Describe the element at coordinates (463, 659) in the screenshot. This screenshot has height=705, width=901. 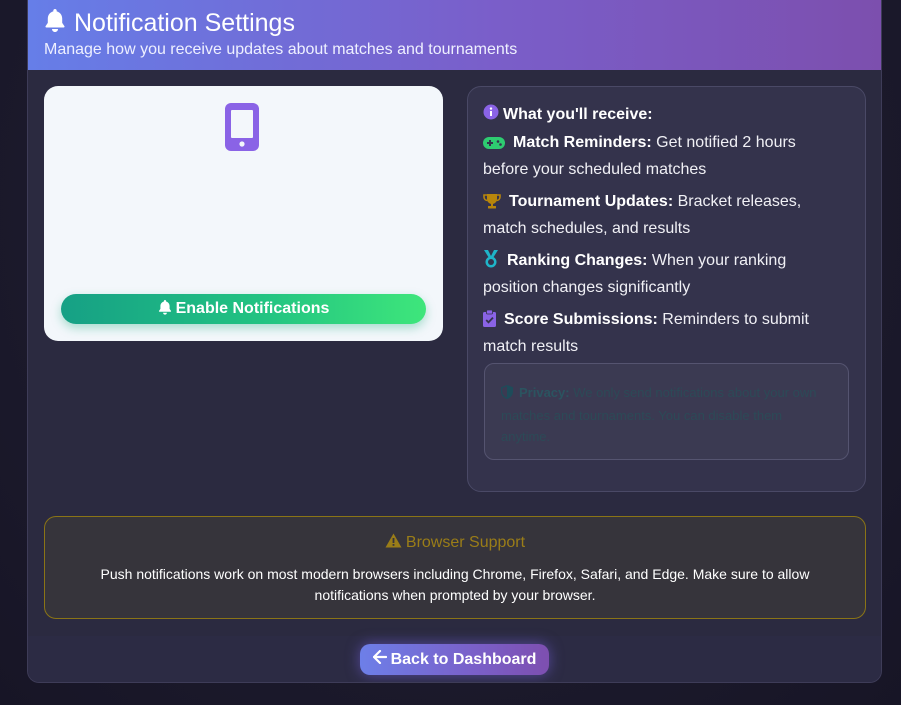
I see `back-to-dashboard-label: Back to Dashboard` at that location.